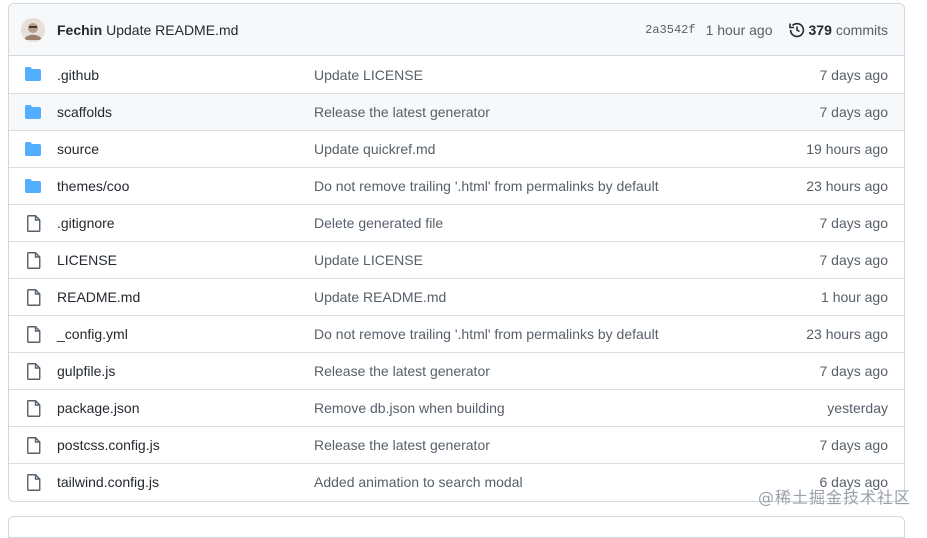 Image resolution: width=927 pixels, height=538 pixels. I want to click on file-name-link: .github, so click(78, 75).